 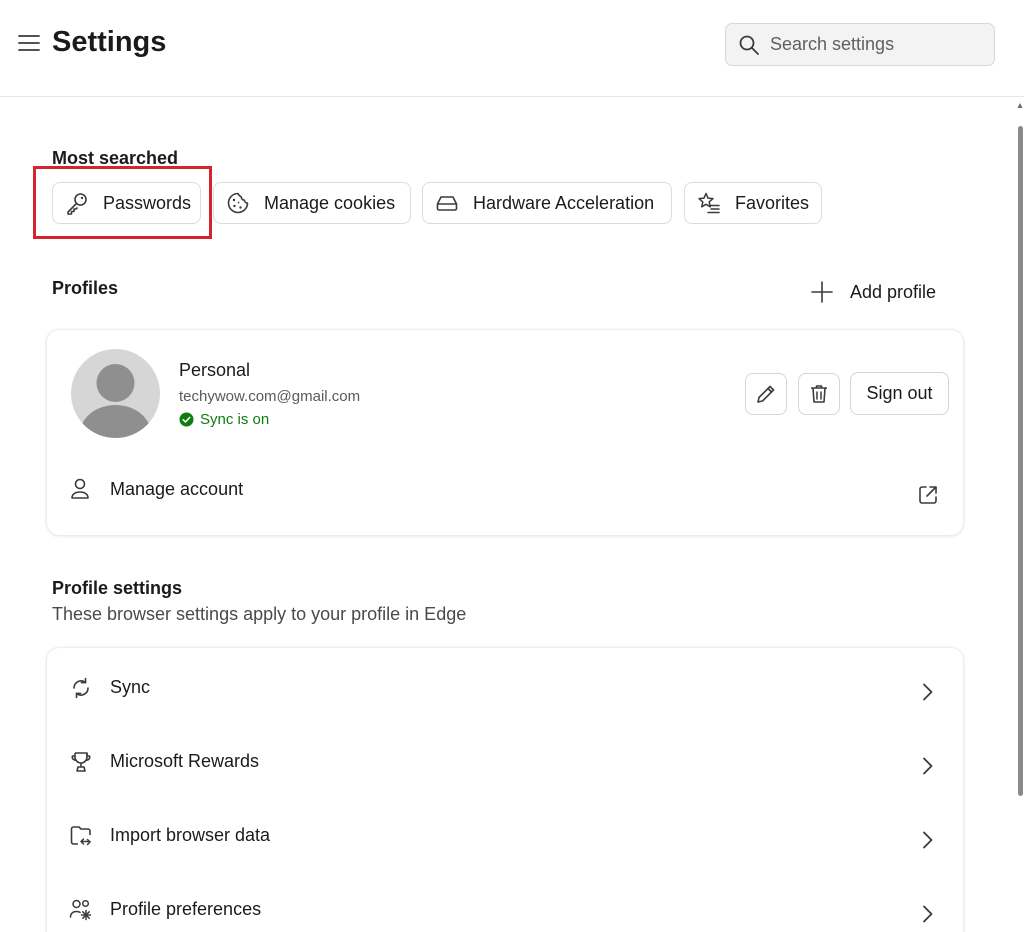 What do you see at coordinates (117, 588) in the screenshot?
I see `profile-settings-heading: Profile settings` at bounding box center [117, 588].